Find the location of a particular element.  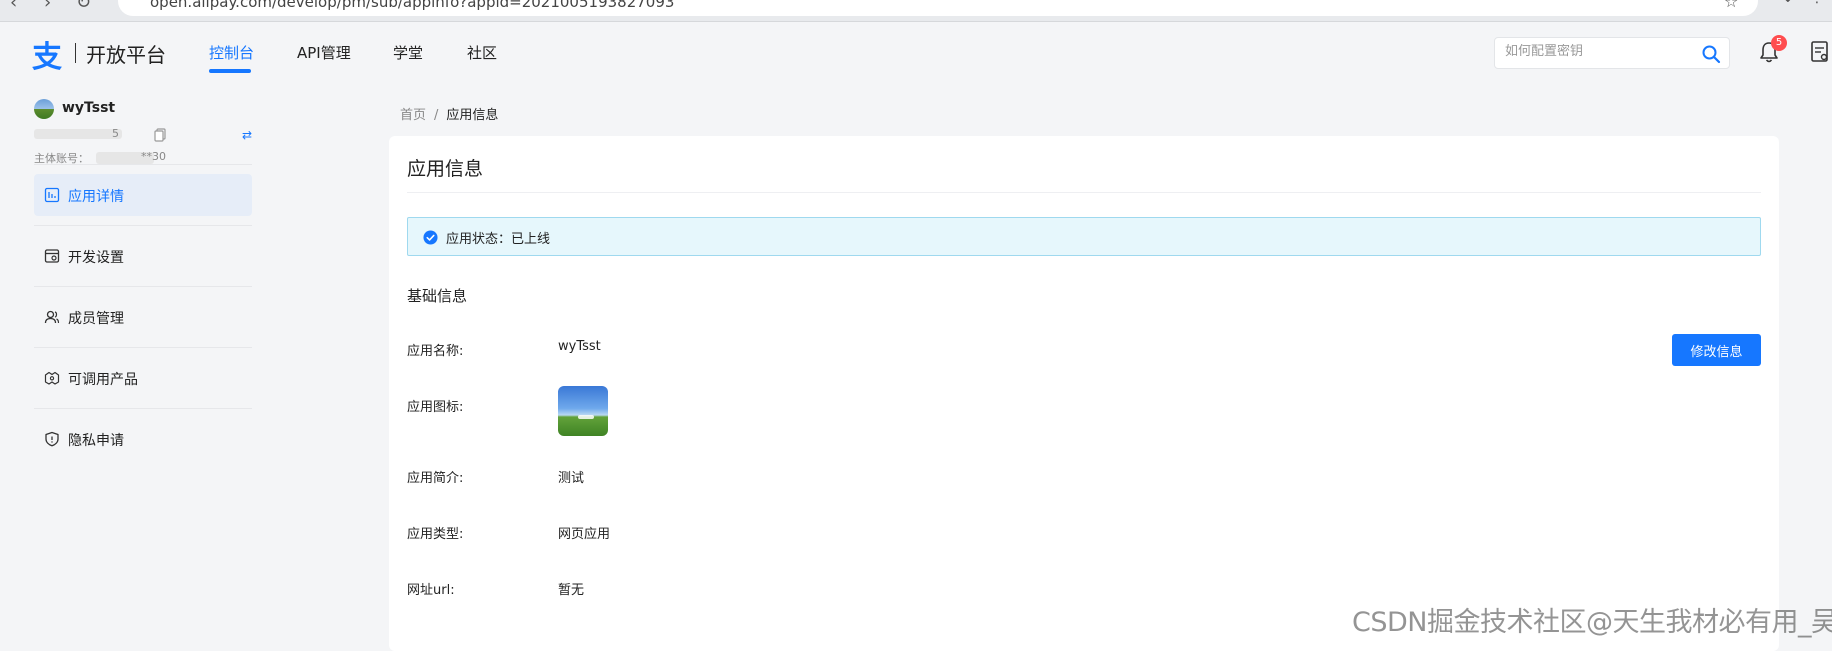

field-value-website-url: 暂无 is located at coordinates (571, 590).